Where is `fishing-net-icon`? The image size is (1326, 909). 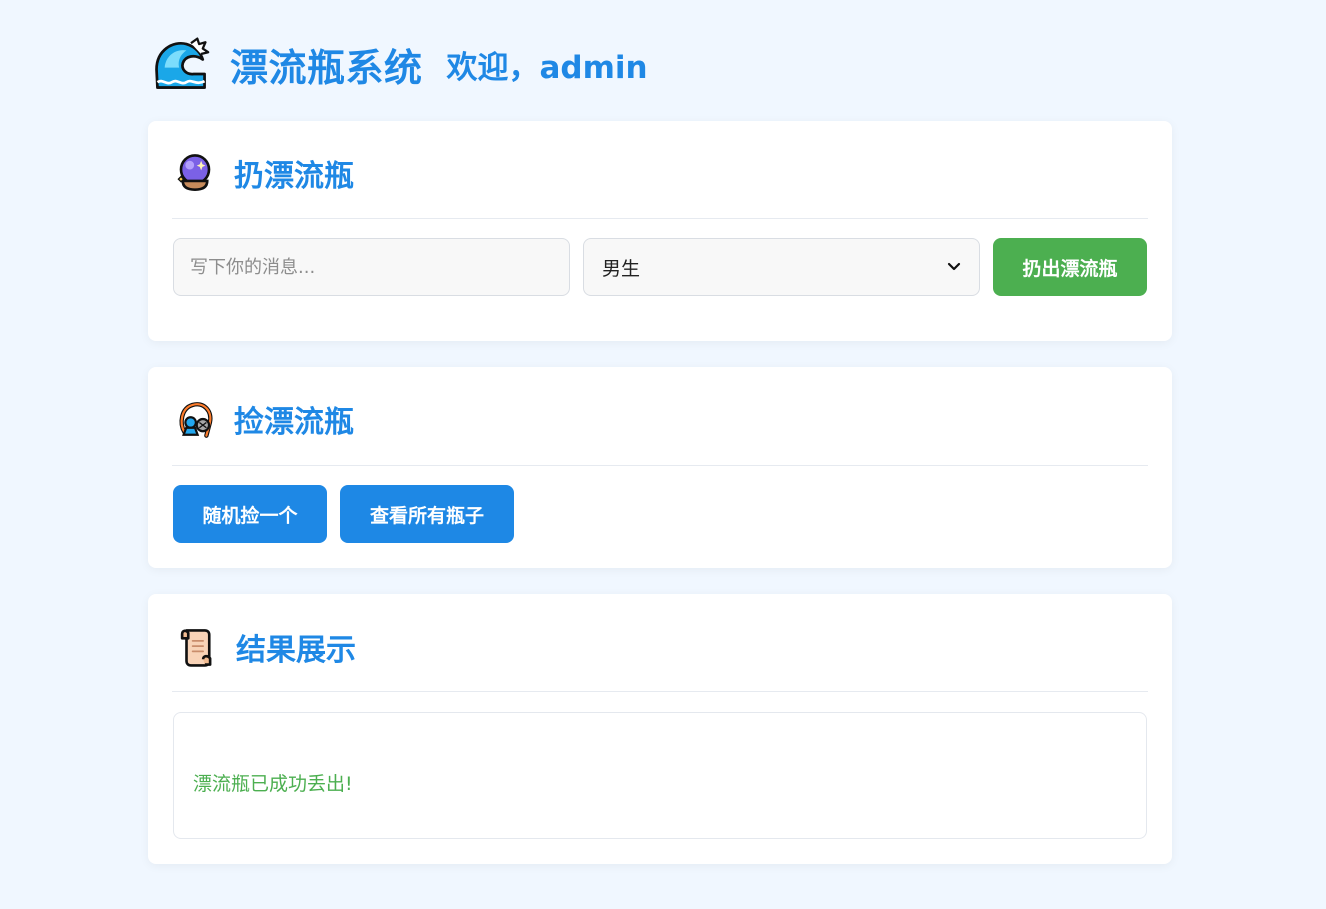 fishing-net-icon is located at coordinates (196, 420).